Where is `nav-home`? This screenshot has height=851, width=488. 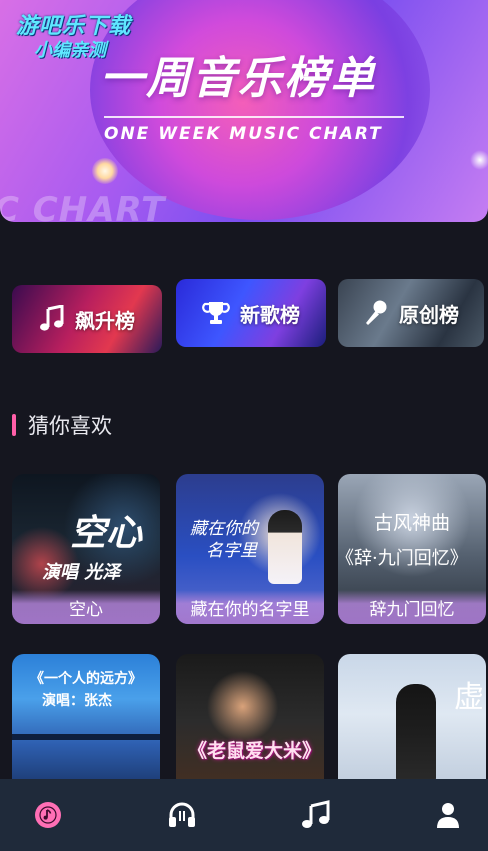 nav-home is located at coordinates (48, 815).